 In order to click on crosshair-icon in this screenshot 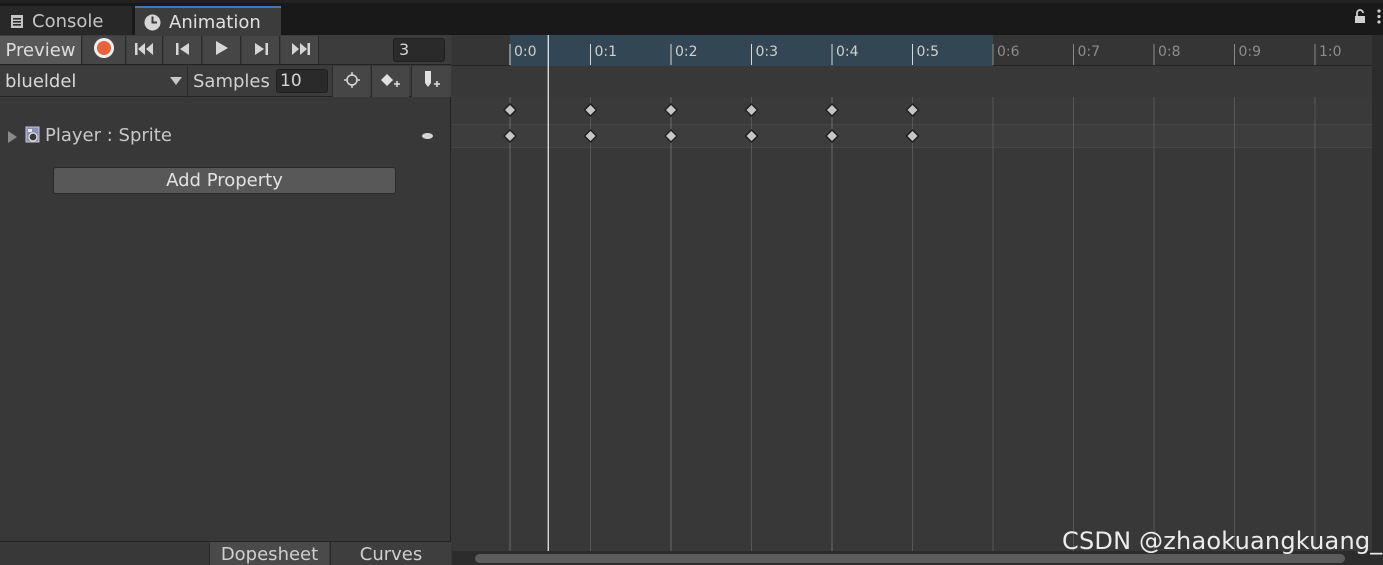, I will do `click(351, 81)`.